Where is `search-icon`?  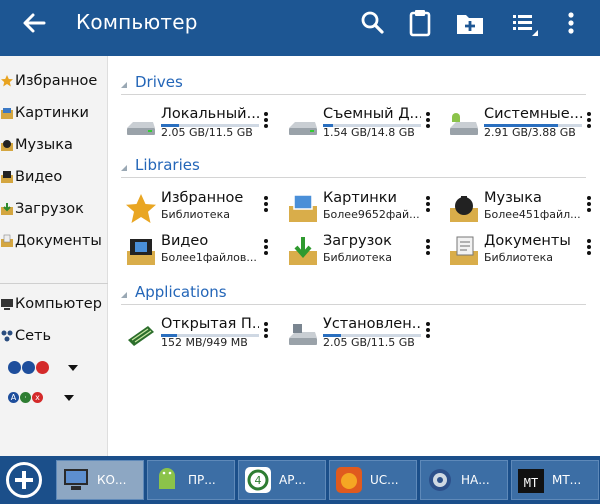 search-icon is located at coordinates (373, 23).